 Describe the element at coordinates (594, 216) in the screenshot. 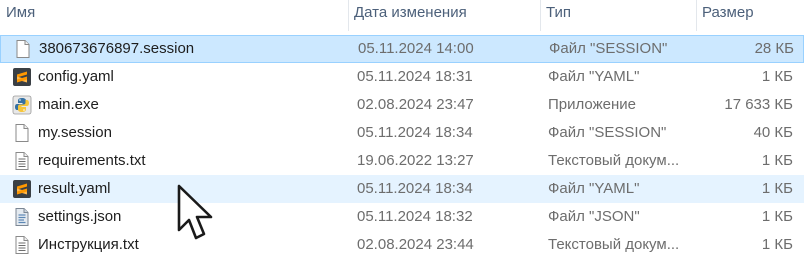

I see `file-type: Файл "JSON"` at that location.